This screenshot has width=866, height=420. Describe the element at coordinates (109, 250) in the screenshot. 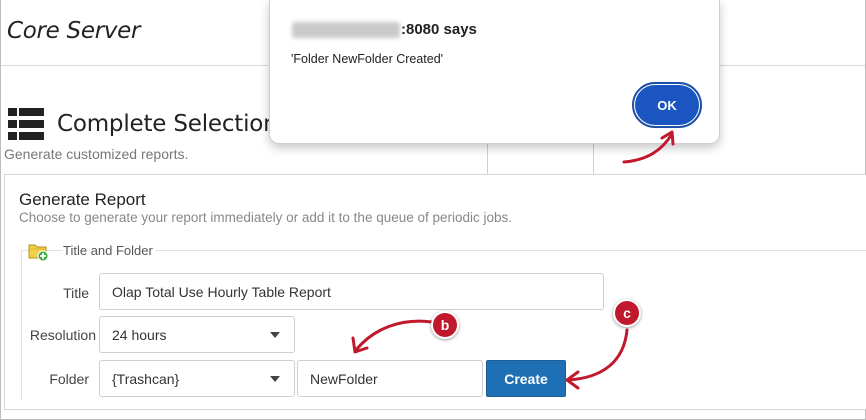

I see `fieldset-legend: Title and Folder` at that location.